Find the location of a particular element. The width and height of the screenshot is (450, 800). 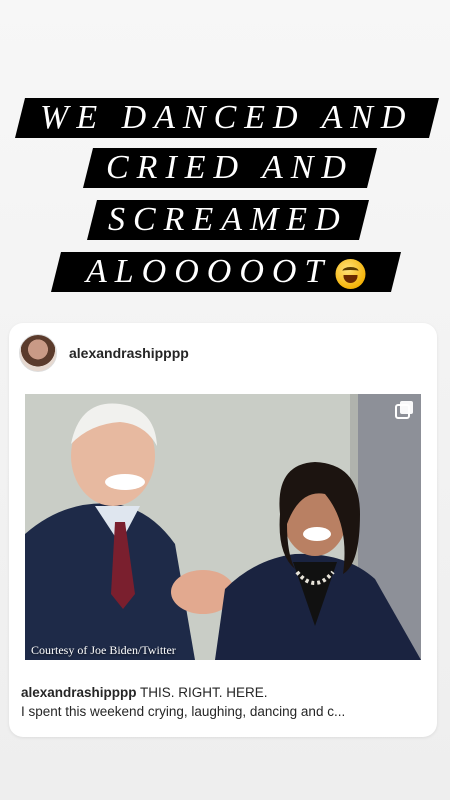

caption-line-4: ALOOOOOT is located at coordinates (226, 272).